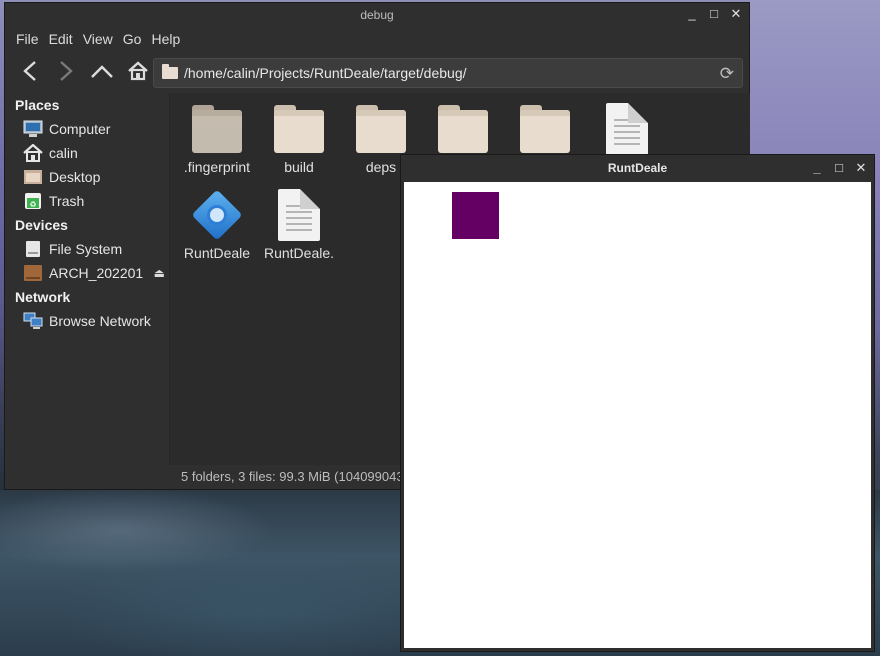  I want to click on file-manager-titlebar: debug _ □ ✕, so click(377, 15).